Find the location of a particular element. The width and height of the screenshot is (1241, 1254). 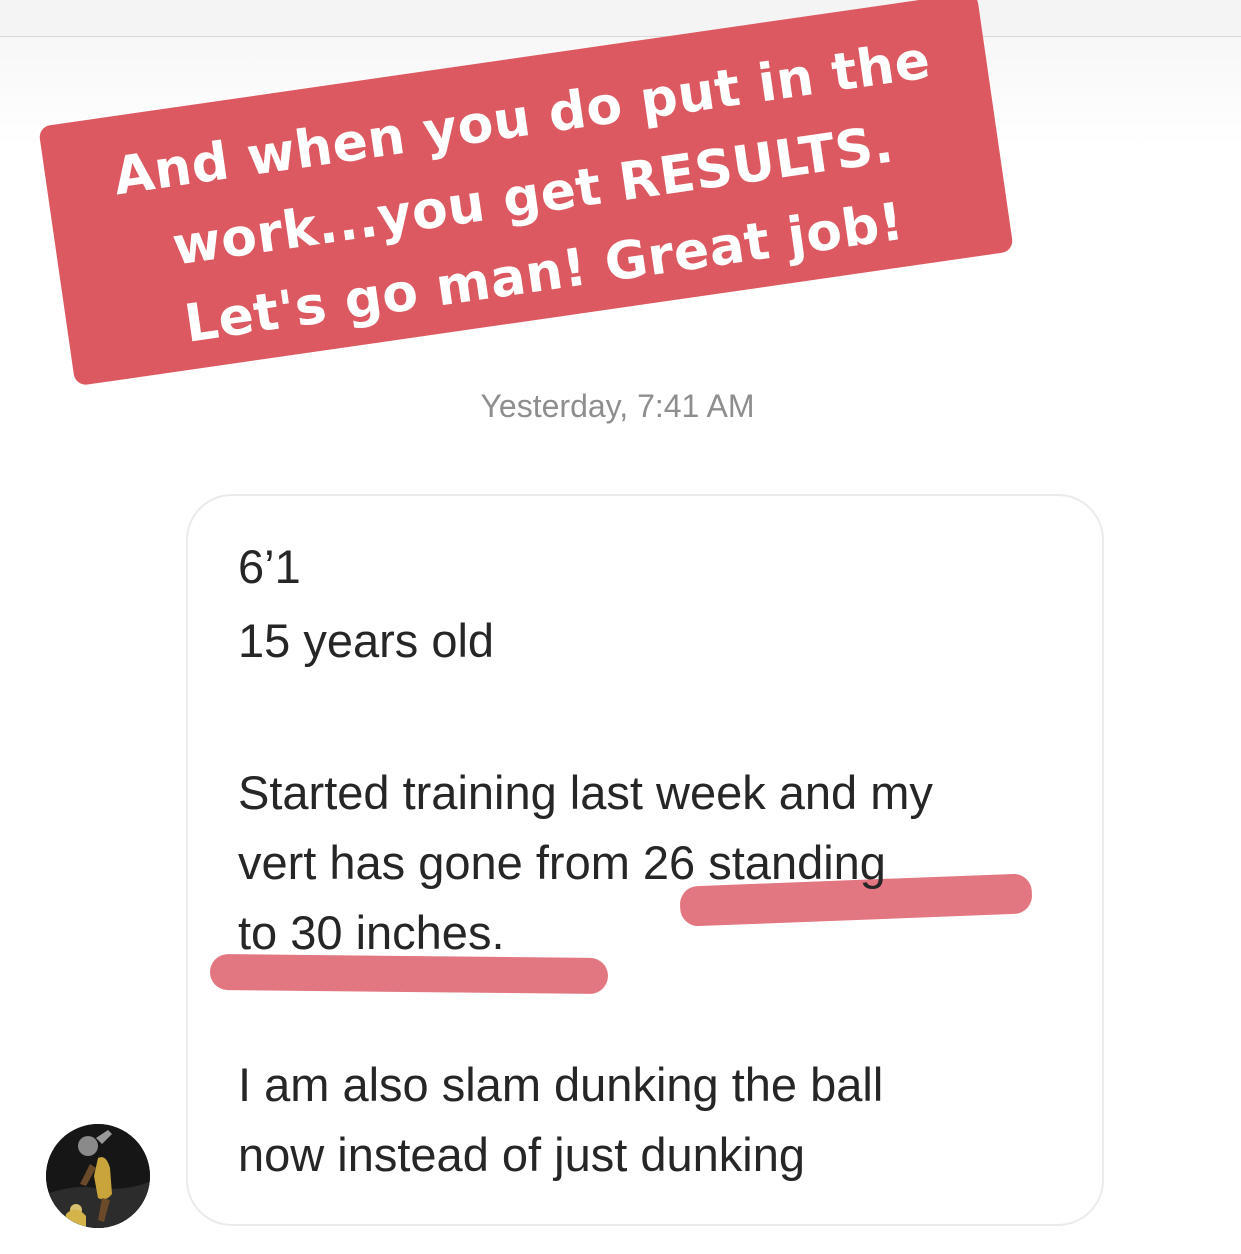

avatar-image is located at coordinates (98, 1176).